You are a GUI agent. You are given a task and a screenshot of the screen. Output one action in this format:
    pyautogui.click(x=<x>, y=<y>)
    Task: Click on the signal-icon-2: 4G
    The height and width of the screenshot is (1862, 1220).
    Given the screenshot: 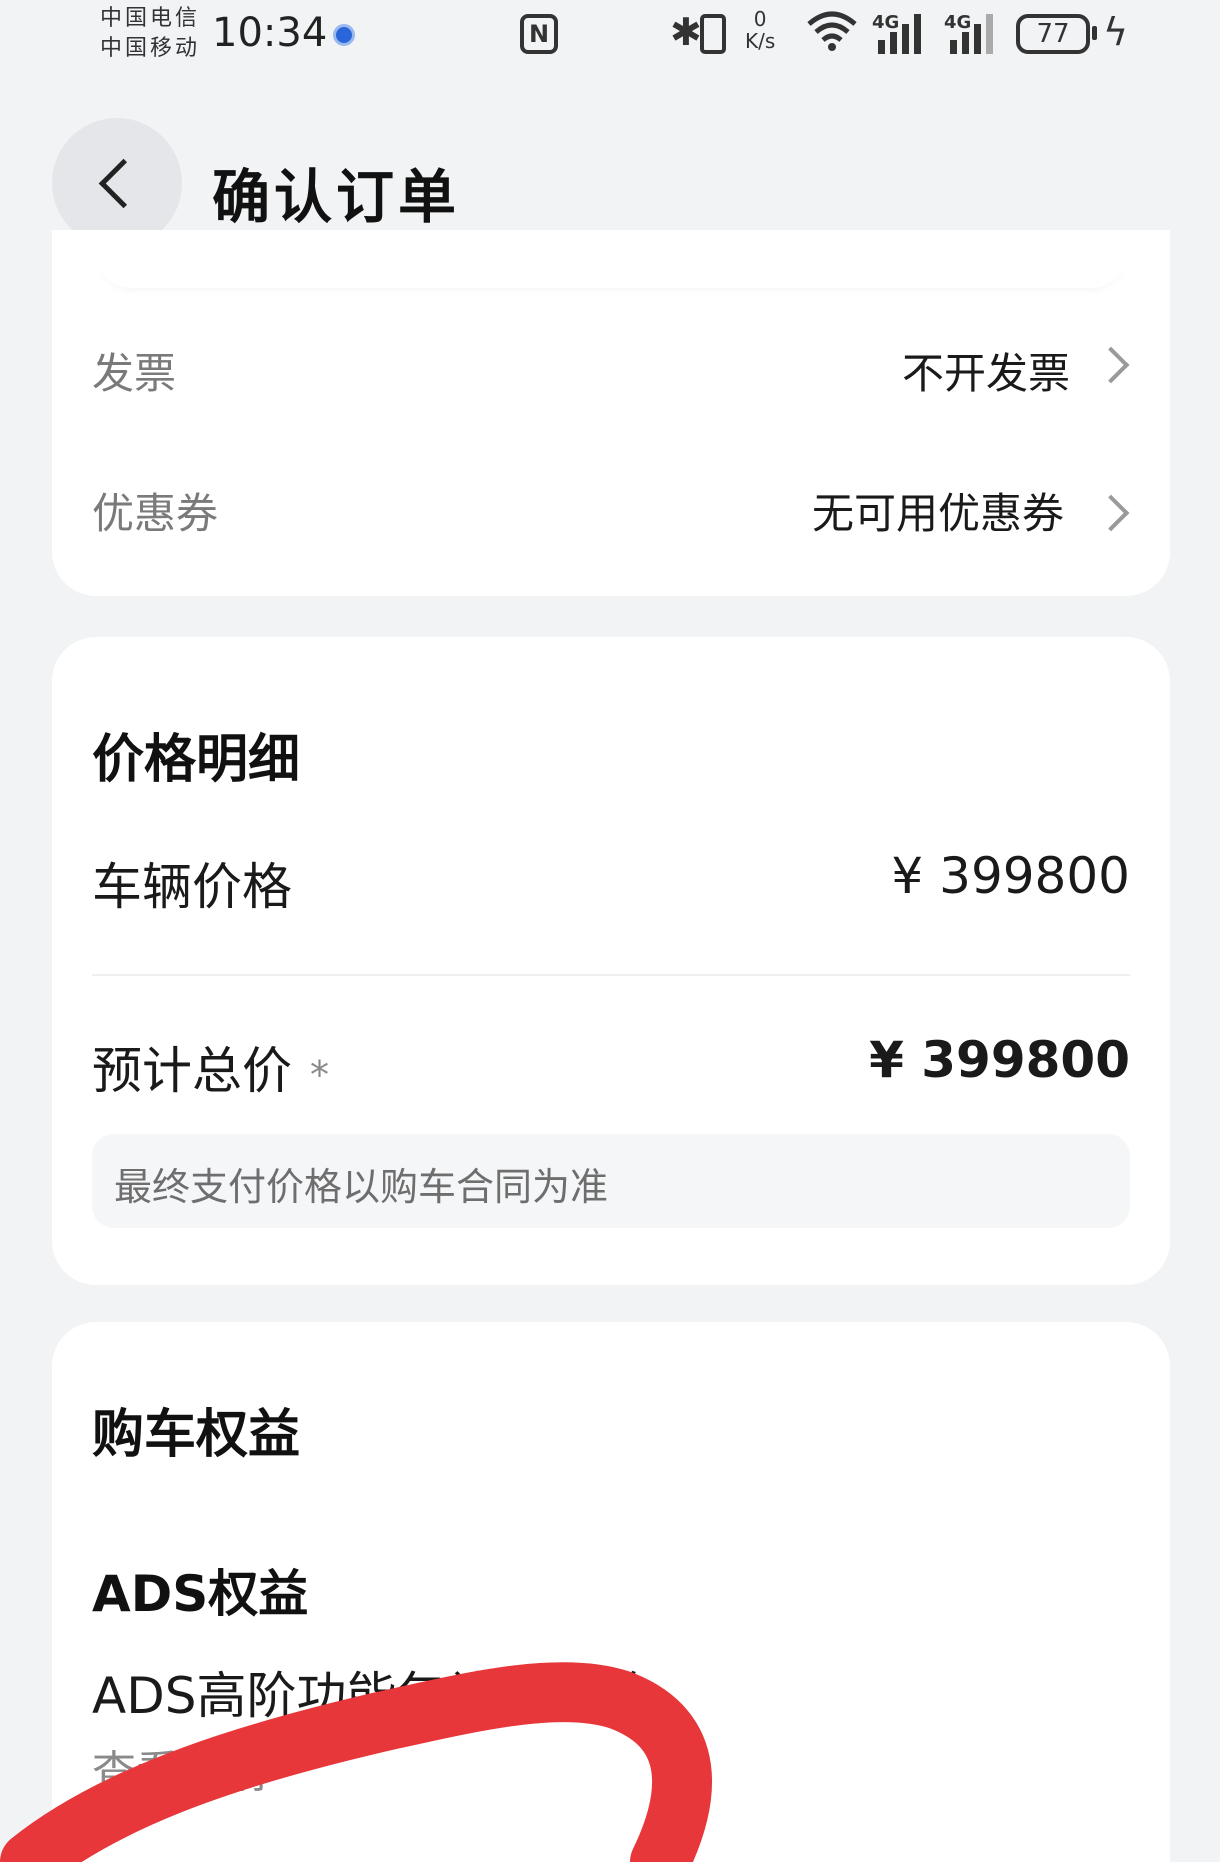 What is the action you would take?
    pyautogui.click(x=974, y=33)
    